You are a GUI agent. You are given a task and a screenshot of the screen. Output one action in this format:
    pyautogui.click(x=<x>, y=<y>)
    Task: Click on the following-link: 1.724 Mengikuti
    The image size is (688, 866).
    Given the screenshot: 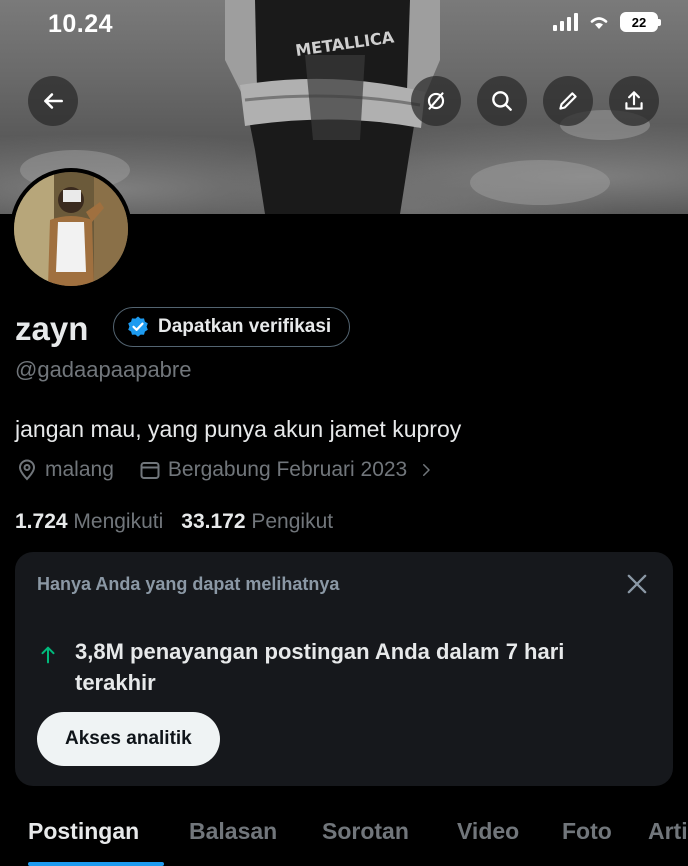 What is the action you would take?
    pyautogui.click(x=89, y=522)
    